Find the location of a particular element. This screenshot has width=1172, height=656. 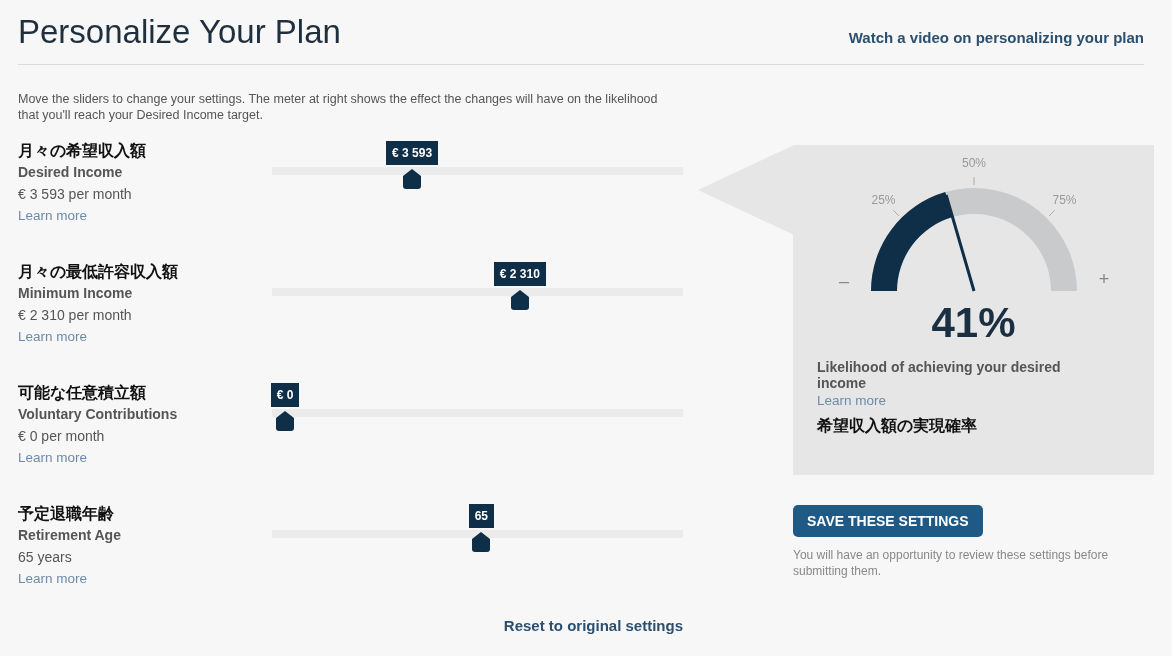

setting-label-japanese: 月々の最低許容収入額 is located at coordinates (98, 272).